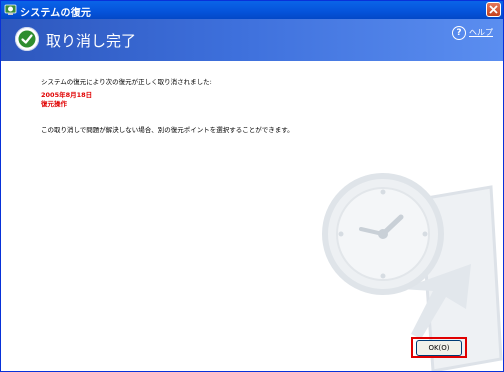 This screenshot has width=504, height=372. What do you see at coordinates (252, 10) in the screenshot?
I see `title-bar: システムの復元` at bounding box center [252, 10].